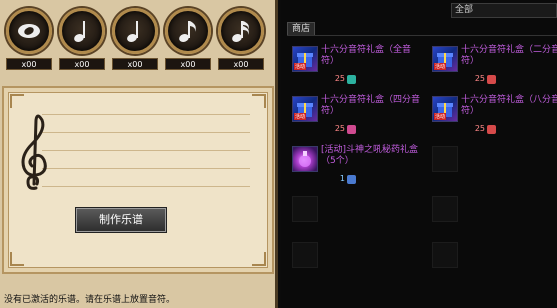  I want to click on store-item: 活动 十六分音符礼盒（全音符） 25, so click(356, 69).